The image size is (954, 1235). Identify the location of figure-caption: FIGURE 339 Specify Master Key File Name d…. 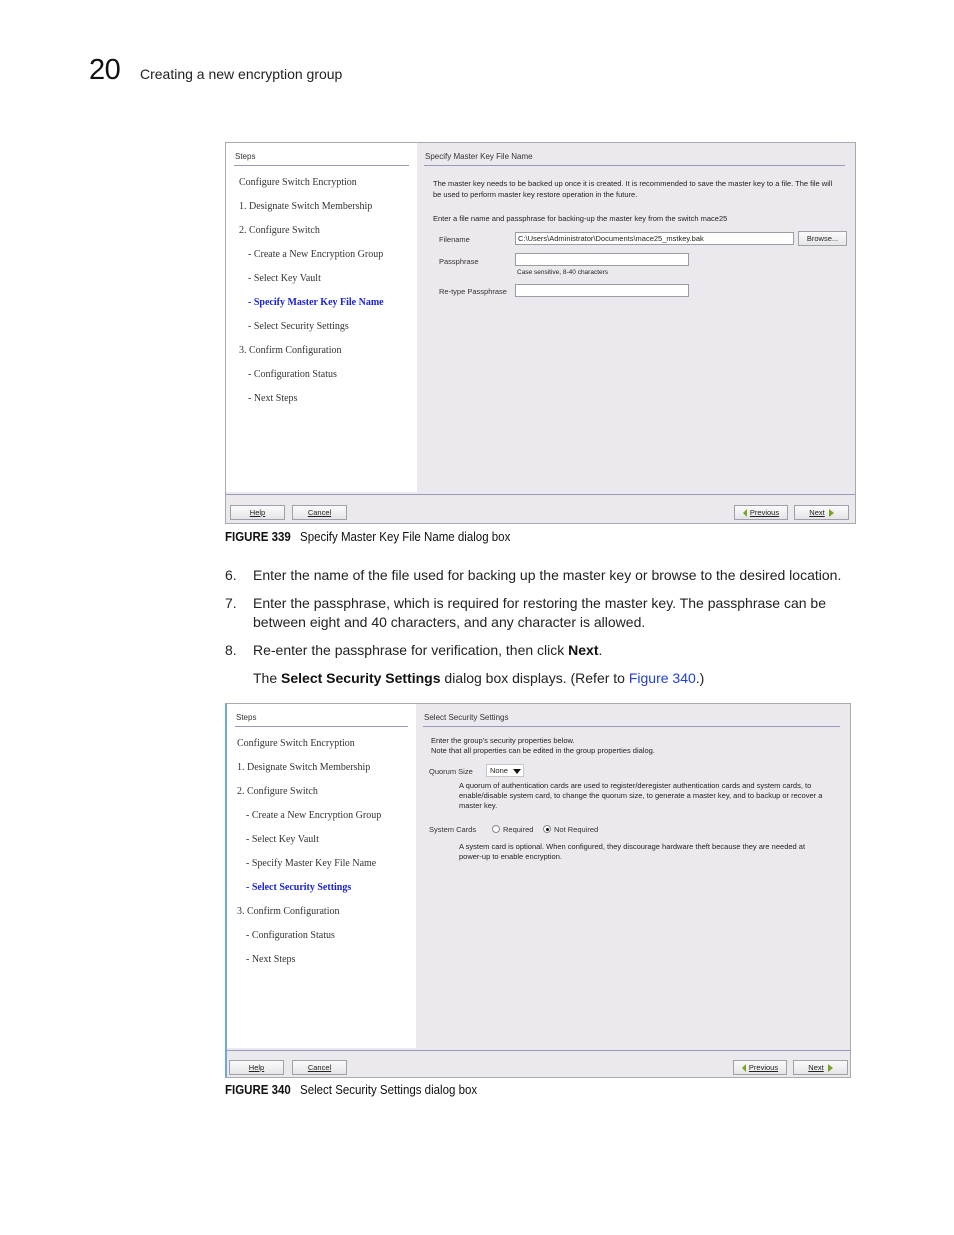
(367, 537).